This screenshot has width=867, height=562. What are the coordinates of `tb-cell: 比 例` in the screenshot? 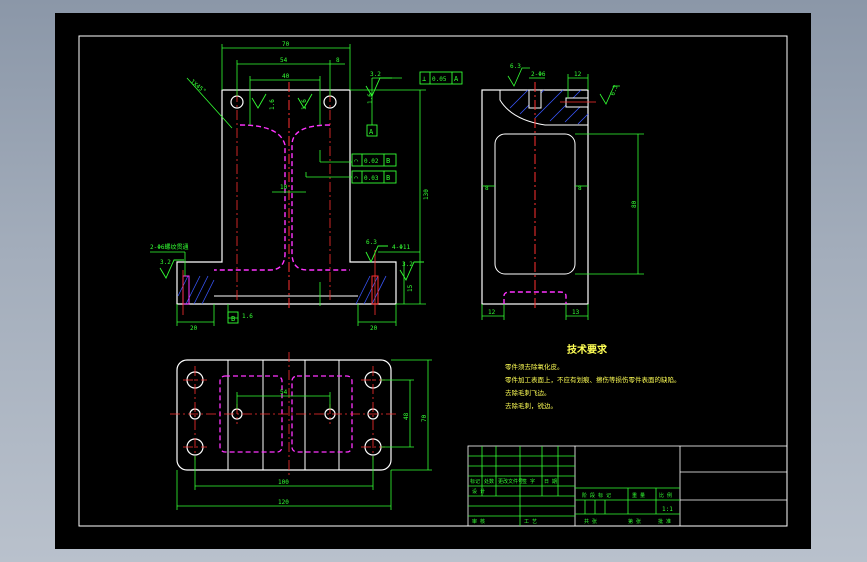 It's located at (665, 495).